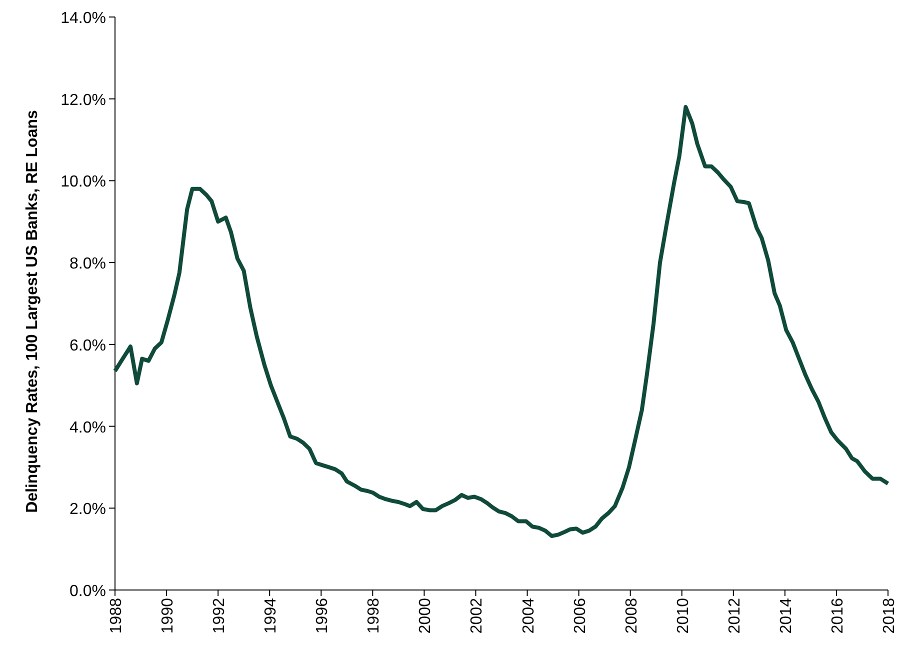 This screenshot has height=653, width=900. Describe the element at coordinates (88, 427) in the screenshot. I see `y-tick-label: 4.0%` at that location.